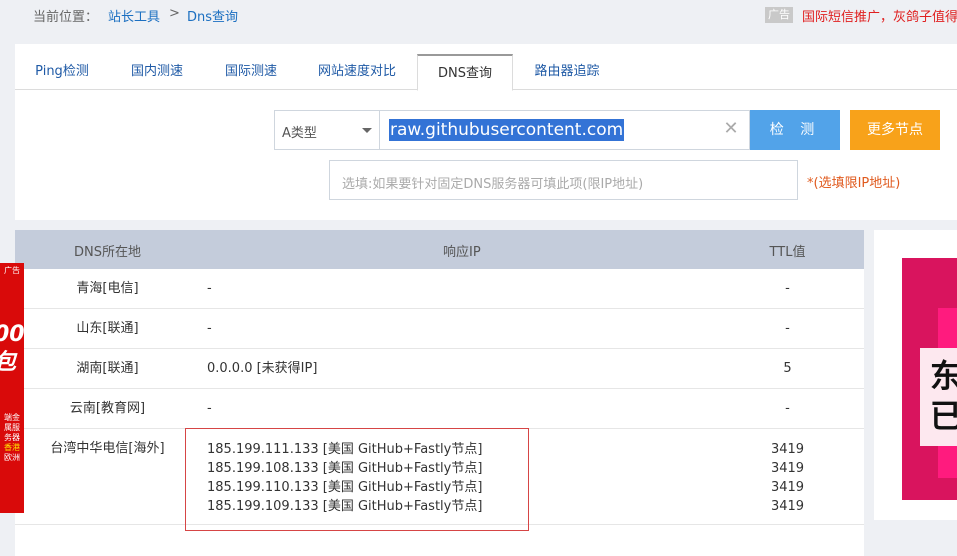 The width and height of the screenshot is (957, 556). Describe the element at coordinates (915, 375) in the screenshot. I see `right-side-ad: 东 已` at that location.